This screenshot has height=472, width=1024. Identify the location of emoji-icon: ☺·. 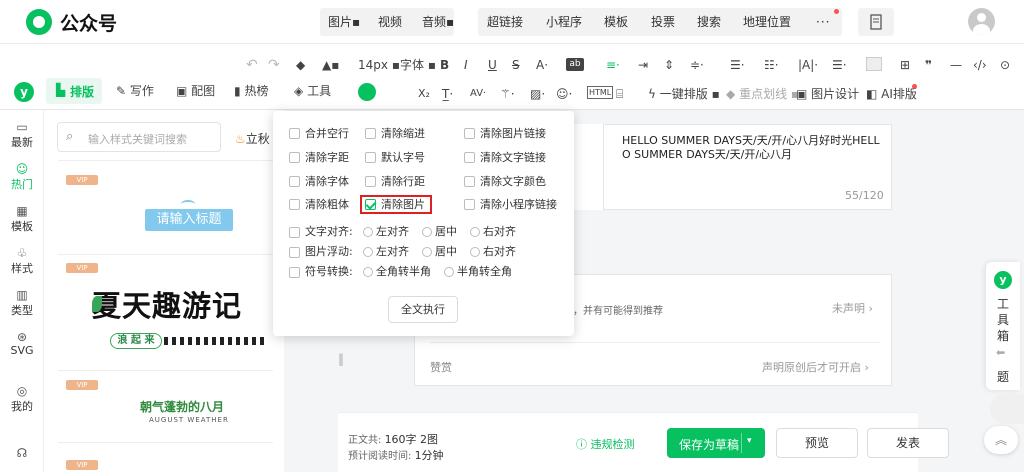
(564, 94).